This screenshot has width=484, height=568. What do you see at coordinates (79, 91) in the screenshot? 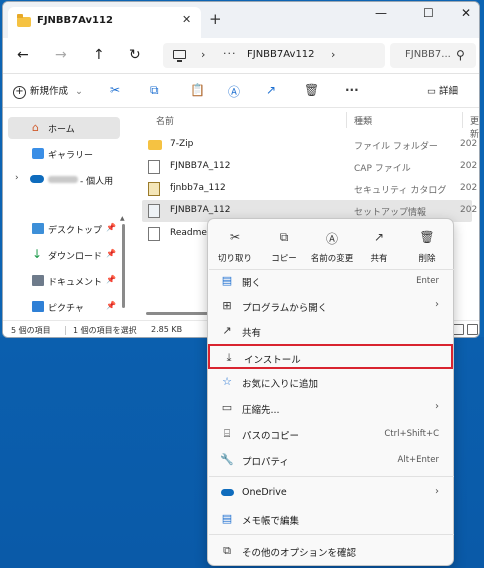
I see `chevron-down-icon: ⌄` at bounding box center [79, 91].